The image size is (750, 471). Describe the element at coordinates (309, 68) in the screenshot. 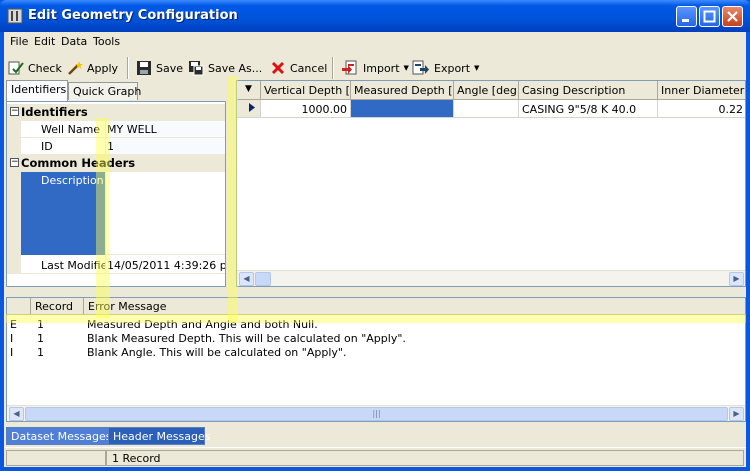

I see `cancel-label: Cancel` at that location.